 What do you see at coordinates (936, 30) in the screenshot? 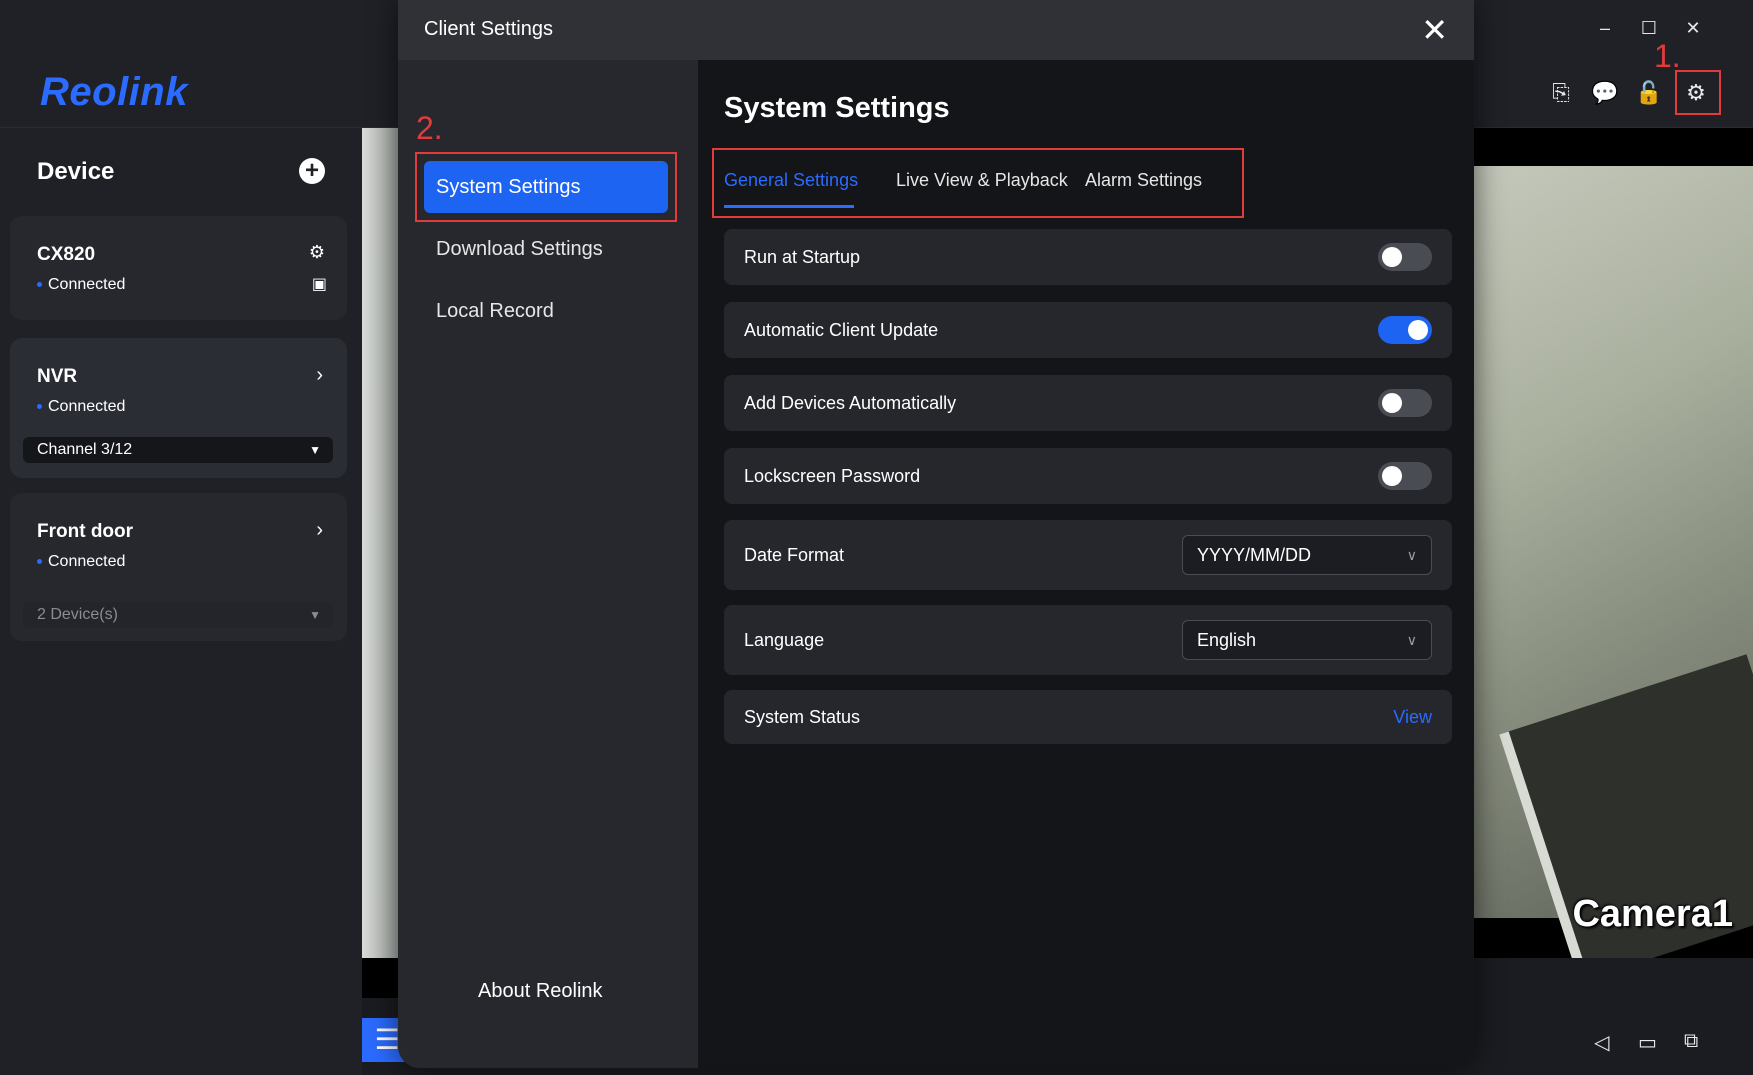
I see `dialog-header: Client Settings ✕` at bounding box center [936, 30].